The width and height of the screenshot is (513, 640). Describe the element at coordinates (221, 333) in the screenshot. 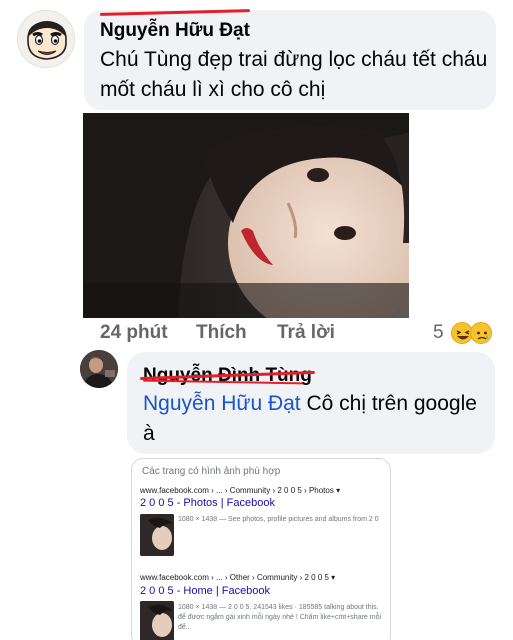

I see `like-link: Thích` at that location.